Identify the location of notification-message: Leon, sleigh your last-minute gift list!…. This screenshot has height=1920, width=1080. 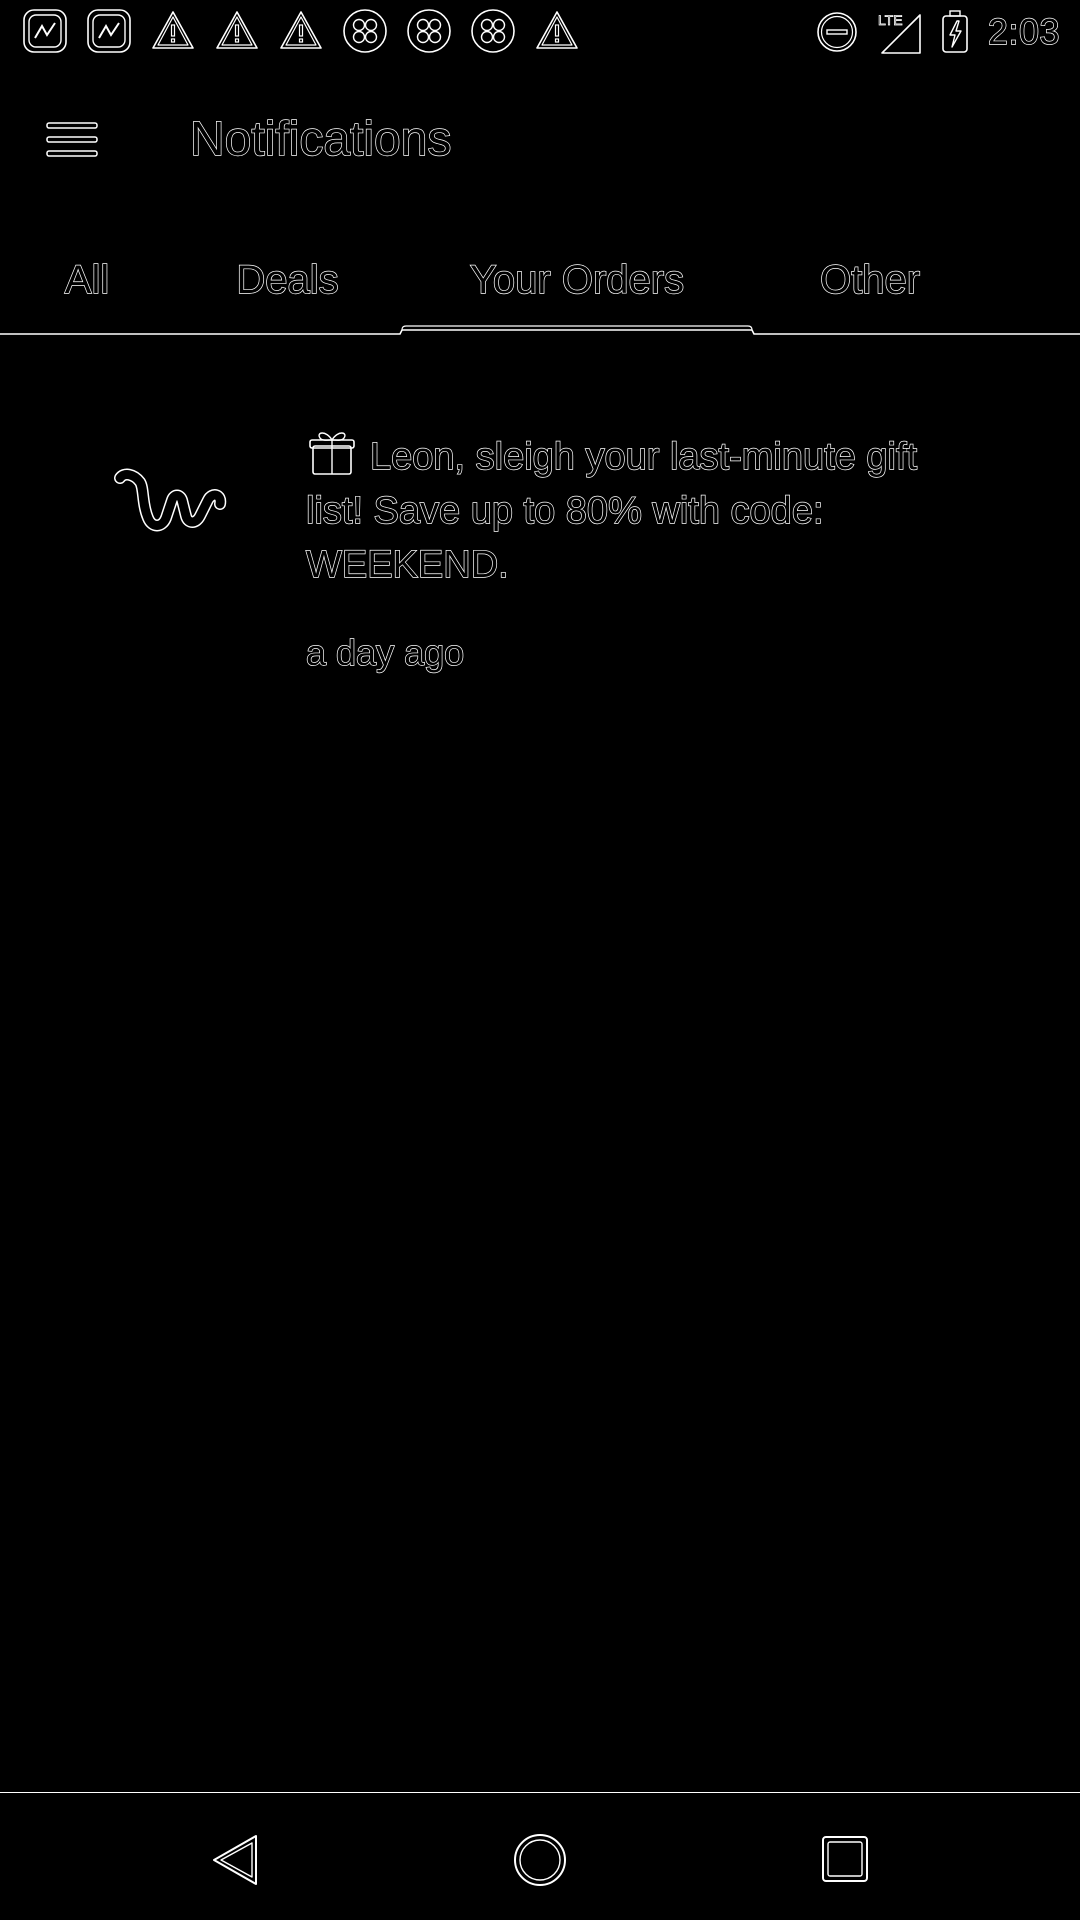
(611, 510).